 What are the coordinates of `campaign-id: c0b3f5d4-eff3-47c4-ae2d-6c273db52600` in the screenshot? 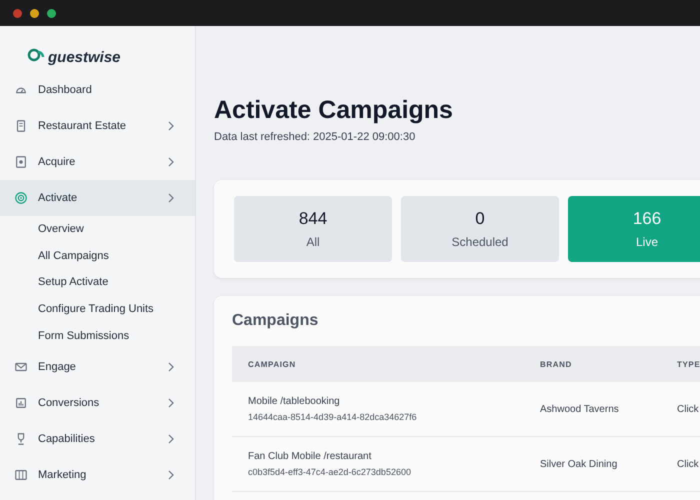 It's located at (330, 472).